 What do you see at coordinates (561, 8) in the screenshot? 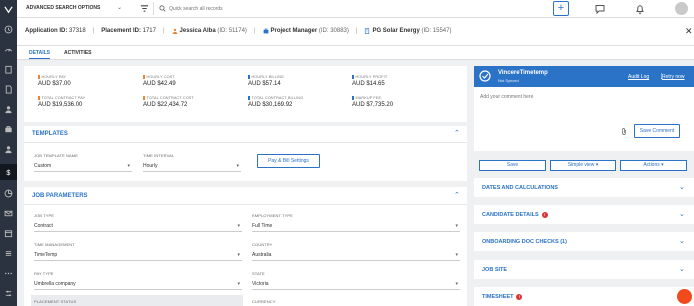
I see `add-button: +` at bounding box center [561, 8].